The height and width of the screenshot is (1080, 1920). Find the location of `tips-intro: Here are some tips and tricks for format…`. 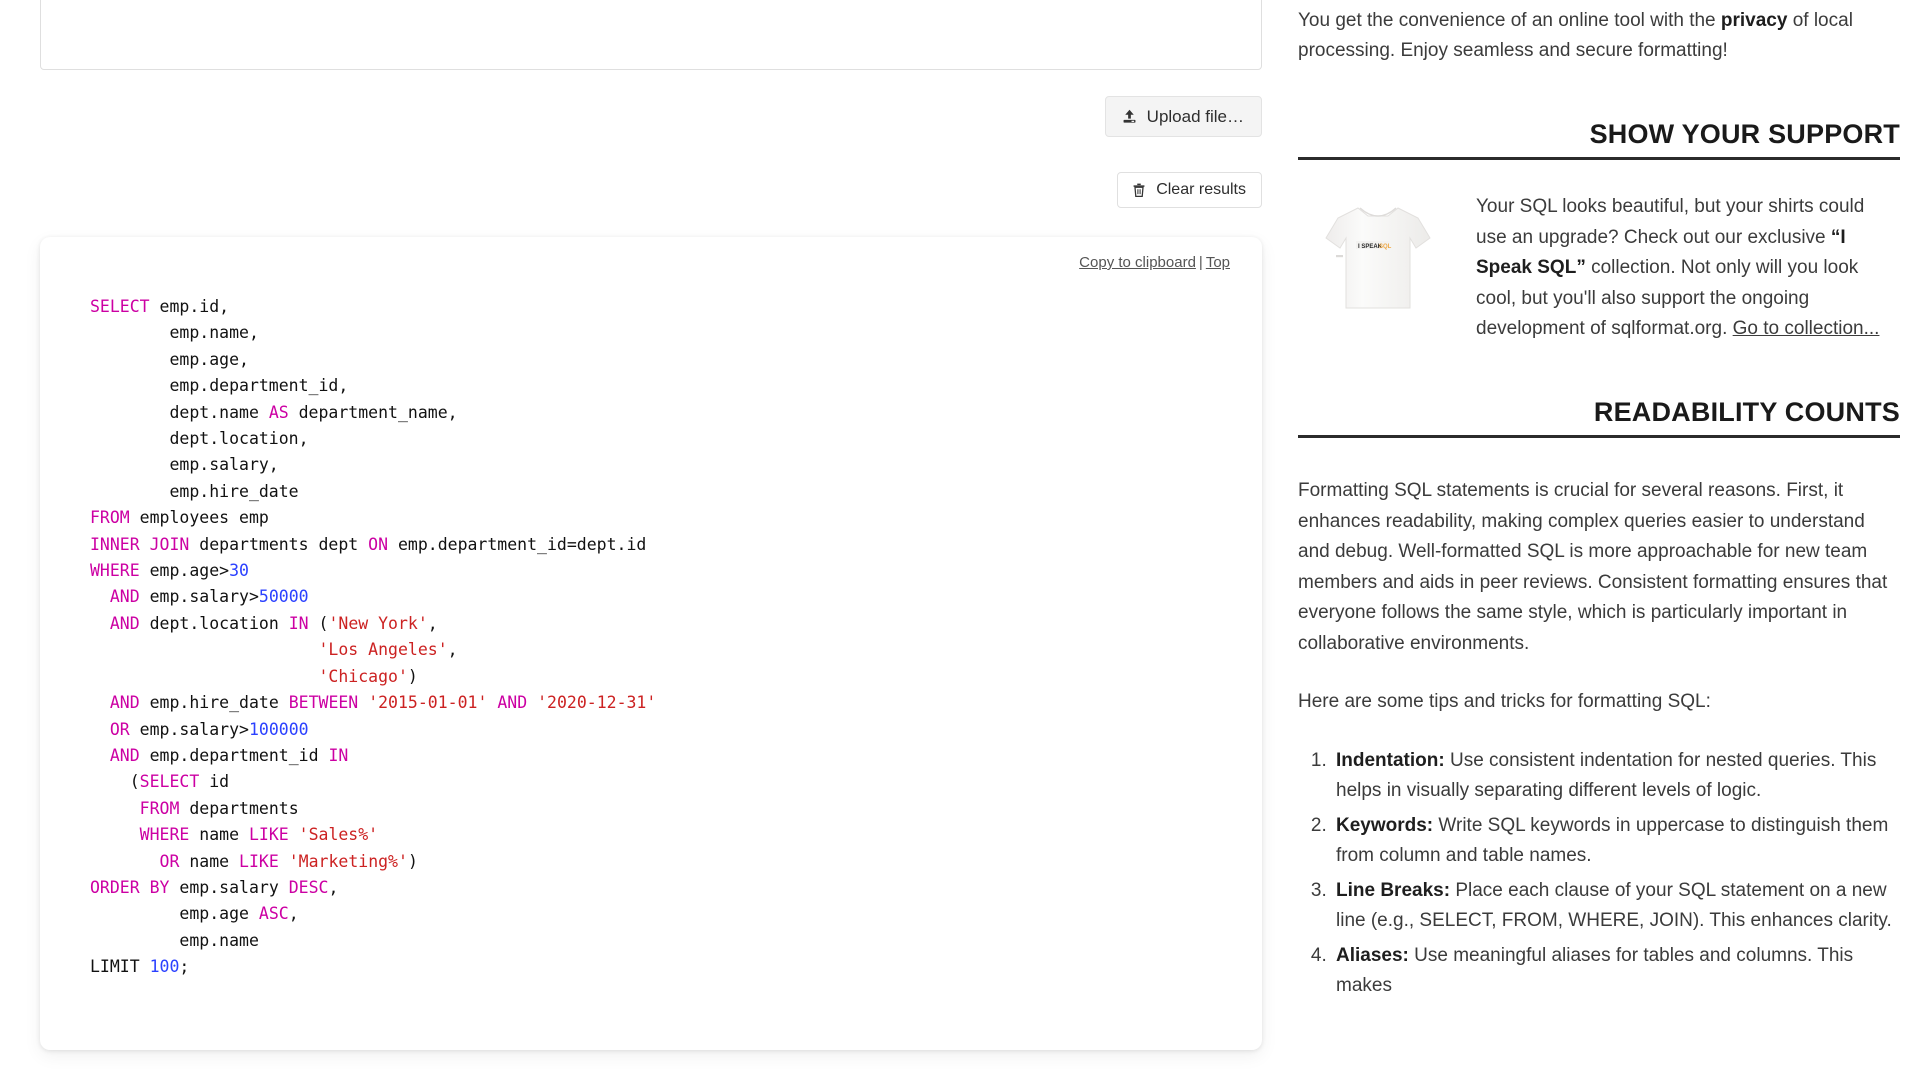

tips-intro: Here are some tips and tricks for format… is located at coordinates (1504, 701).